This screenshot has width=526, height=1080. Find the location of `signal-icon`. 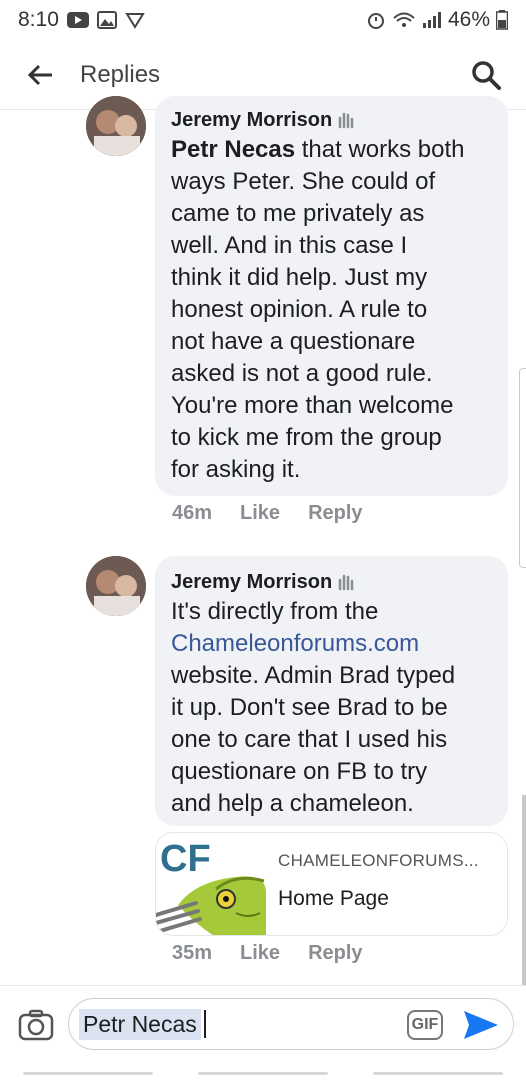

signal-icon is located at coordinates (432, 20).